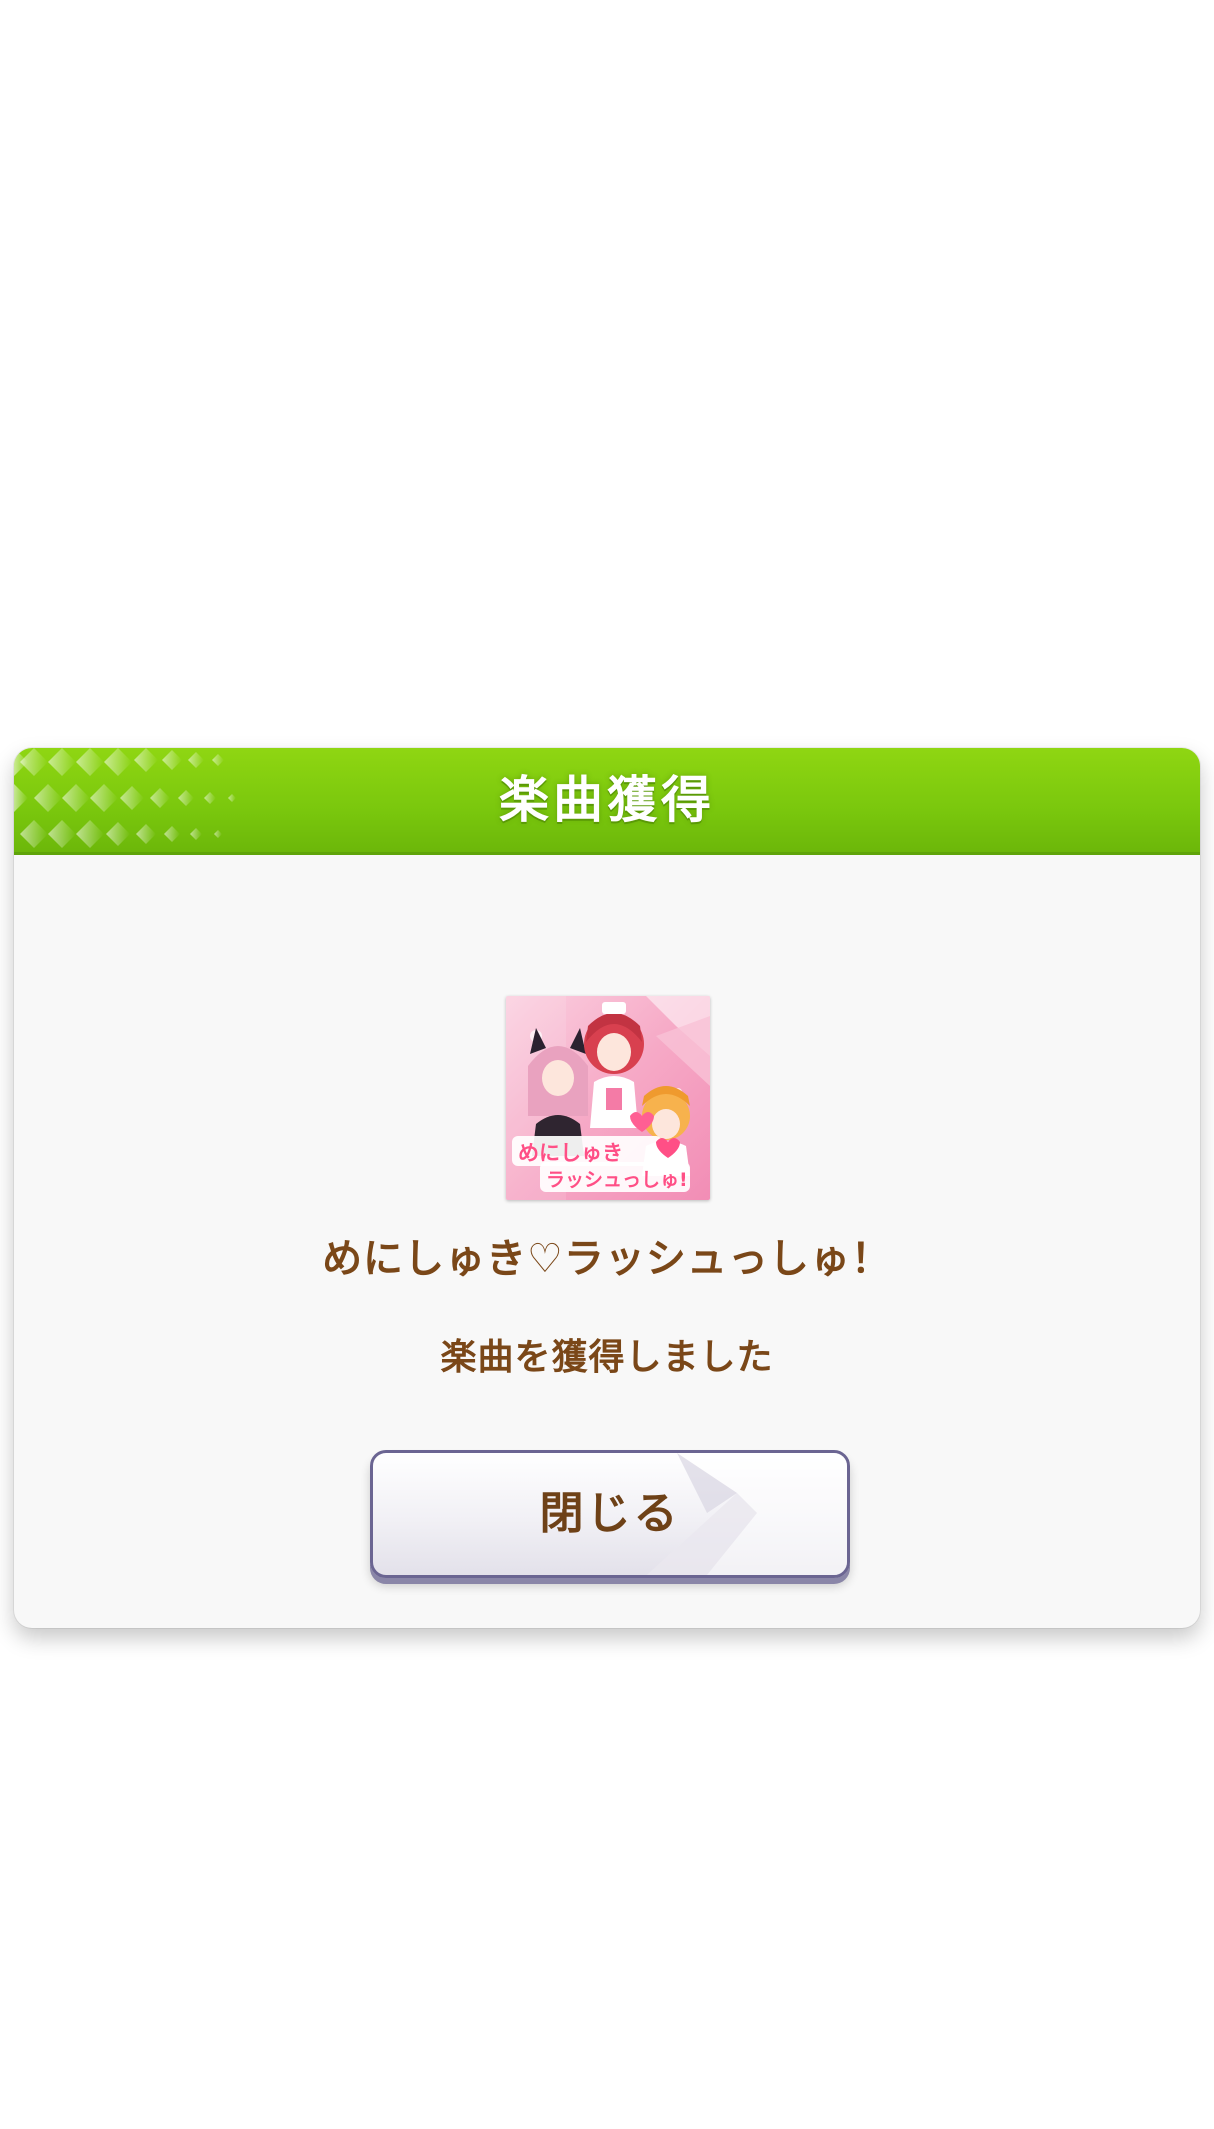  I want to click on song-title: めにしゅき♡ラッシュっしゅ！, so click(607, 1259).